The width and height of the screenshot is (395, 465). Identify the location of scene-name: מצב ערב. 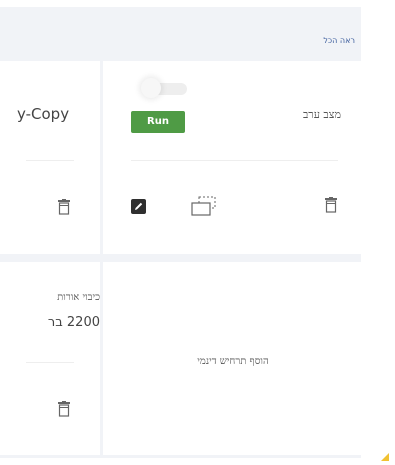
(321, 114).